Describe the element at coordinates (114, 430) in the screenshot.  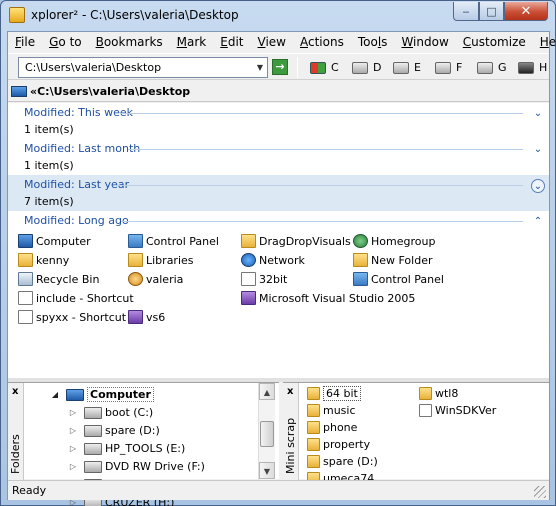
I see `tree-node: ▷ spare (D:)` at that location.